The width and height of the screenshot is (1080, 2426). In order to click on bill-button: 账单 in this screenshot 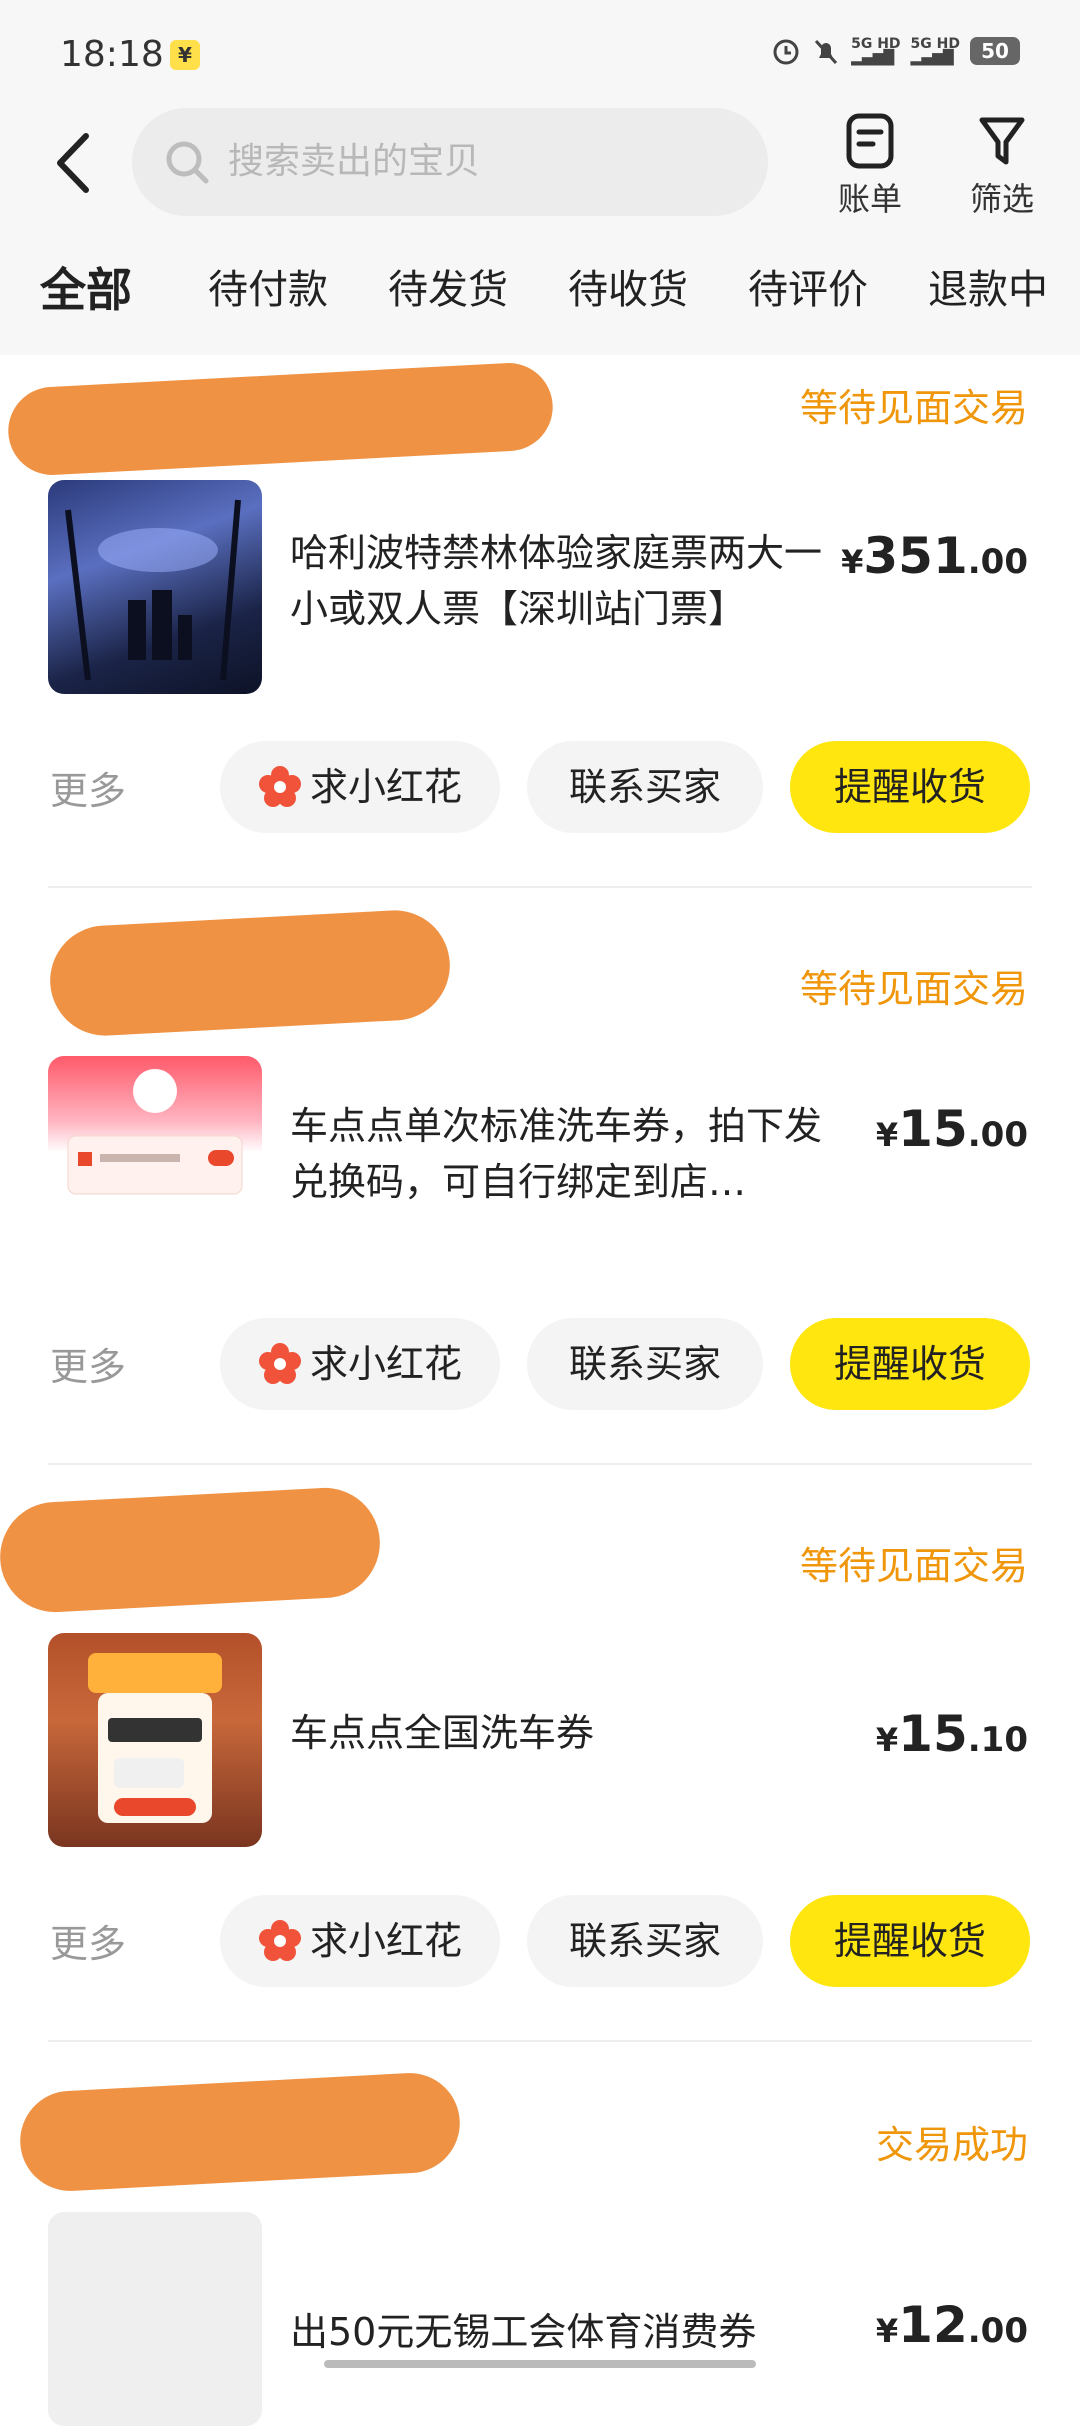, I will do `click(870, 163)`.